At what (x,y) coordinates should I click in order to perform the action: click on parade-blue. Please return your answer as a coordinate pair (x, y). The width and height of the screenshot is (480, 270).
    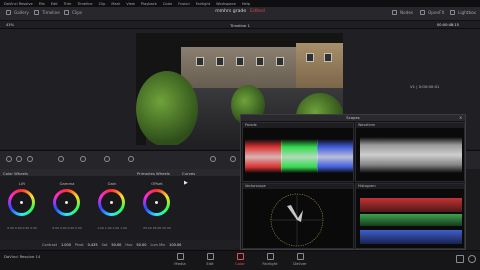
    Looking at the image, I should click on (335, 155).